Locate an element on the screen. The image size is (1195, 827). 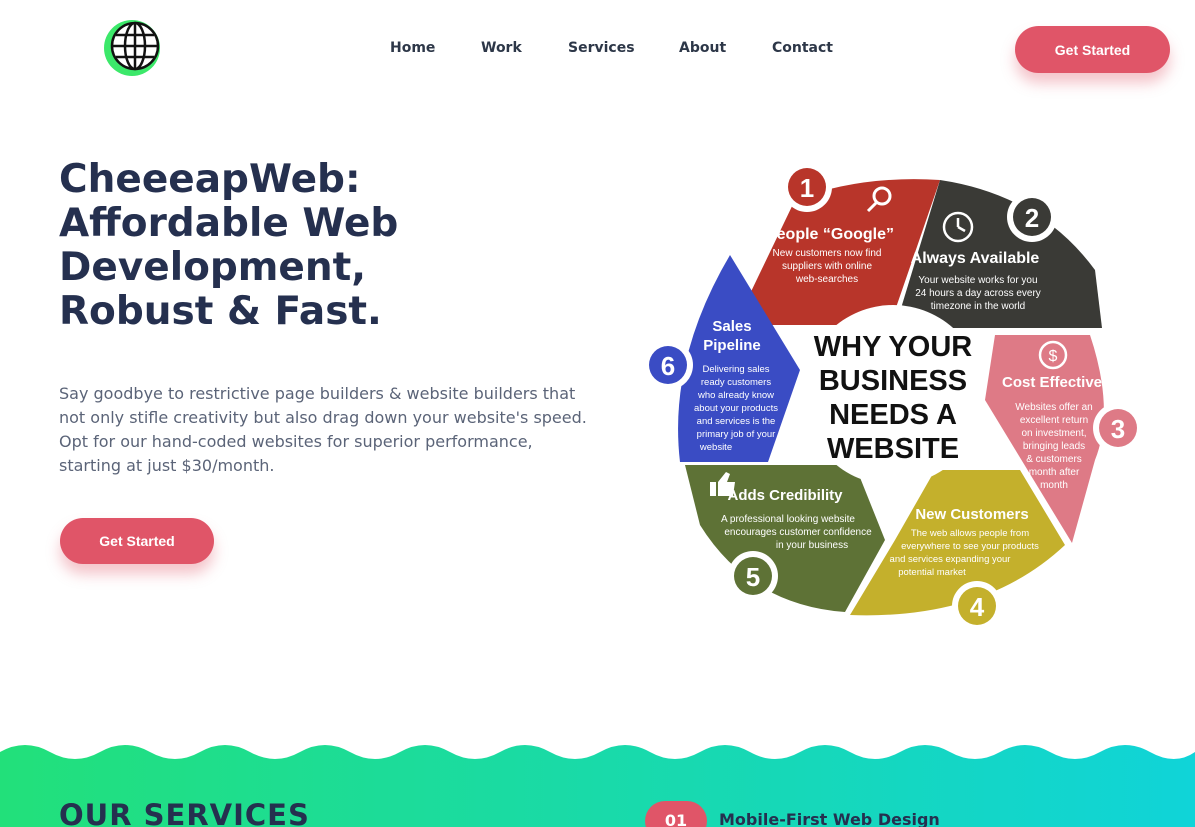
badge-5: 5 is located at coordinates (753, 576).